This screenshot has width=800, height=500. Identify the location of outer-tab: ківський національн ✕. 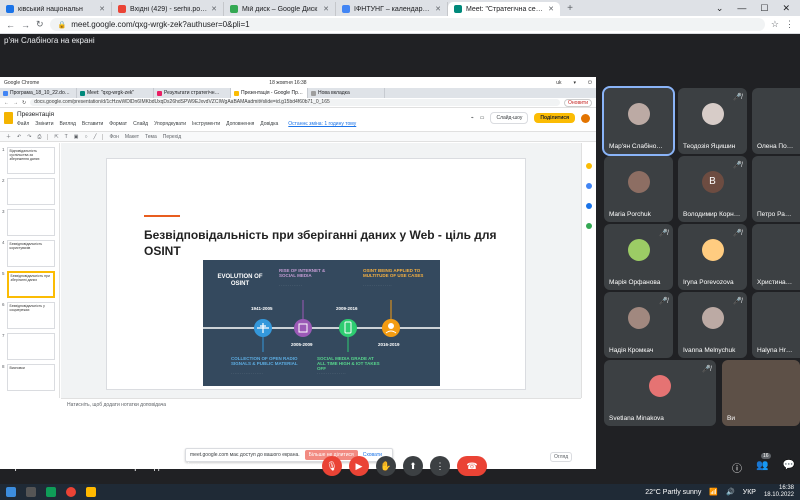
(56, 9).